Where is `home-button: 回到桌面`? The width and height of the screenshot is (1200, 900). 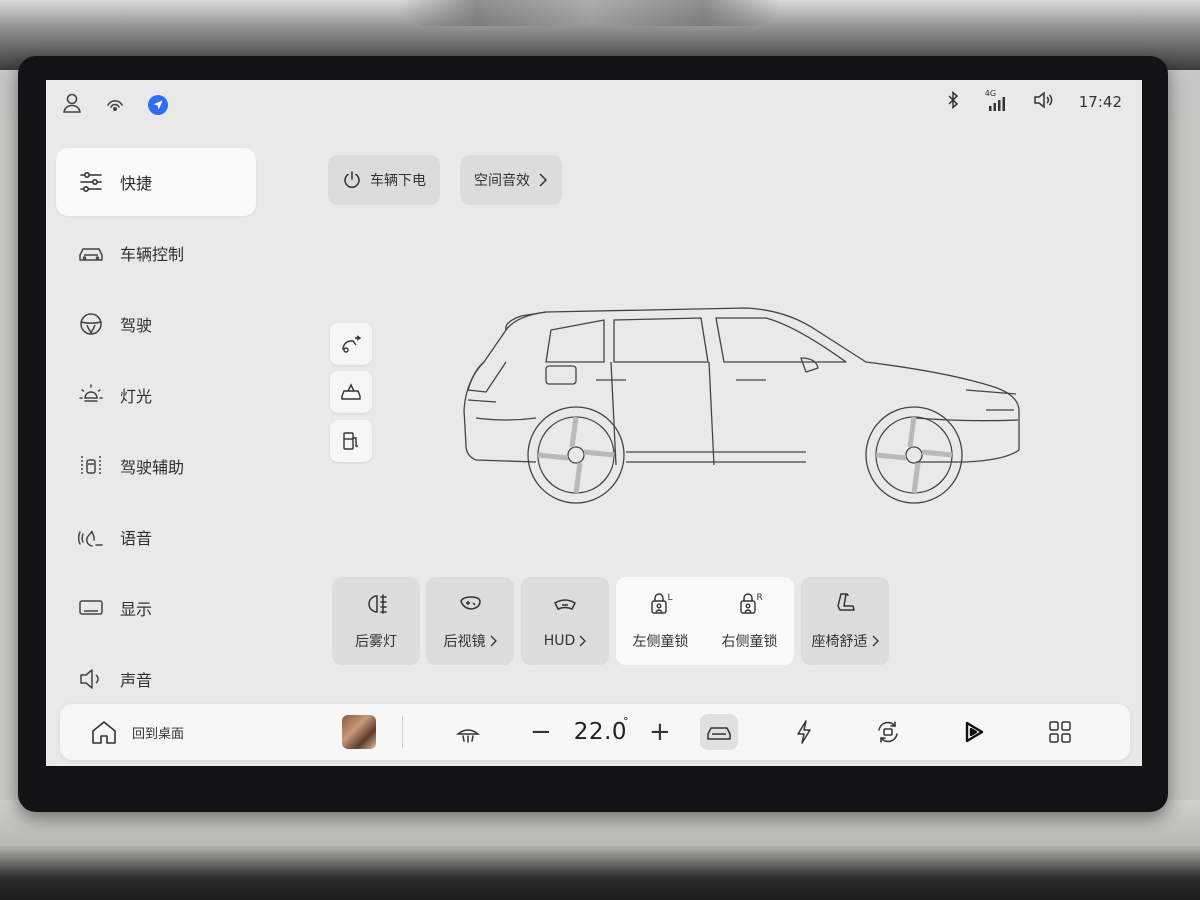 home-button: 回到桌面 is located at coordinates (137, 732).